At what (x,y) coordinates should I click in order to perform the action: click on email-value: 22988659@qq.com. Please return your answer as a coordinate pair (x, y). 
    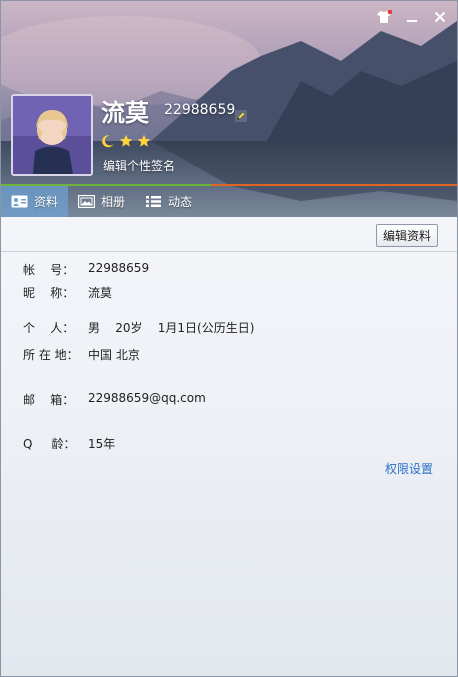
    Looking at the image, I should click on (147, 398).